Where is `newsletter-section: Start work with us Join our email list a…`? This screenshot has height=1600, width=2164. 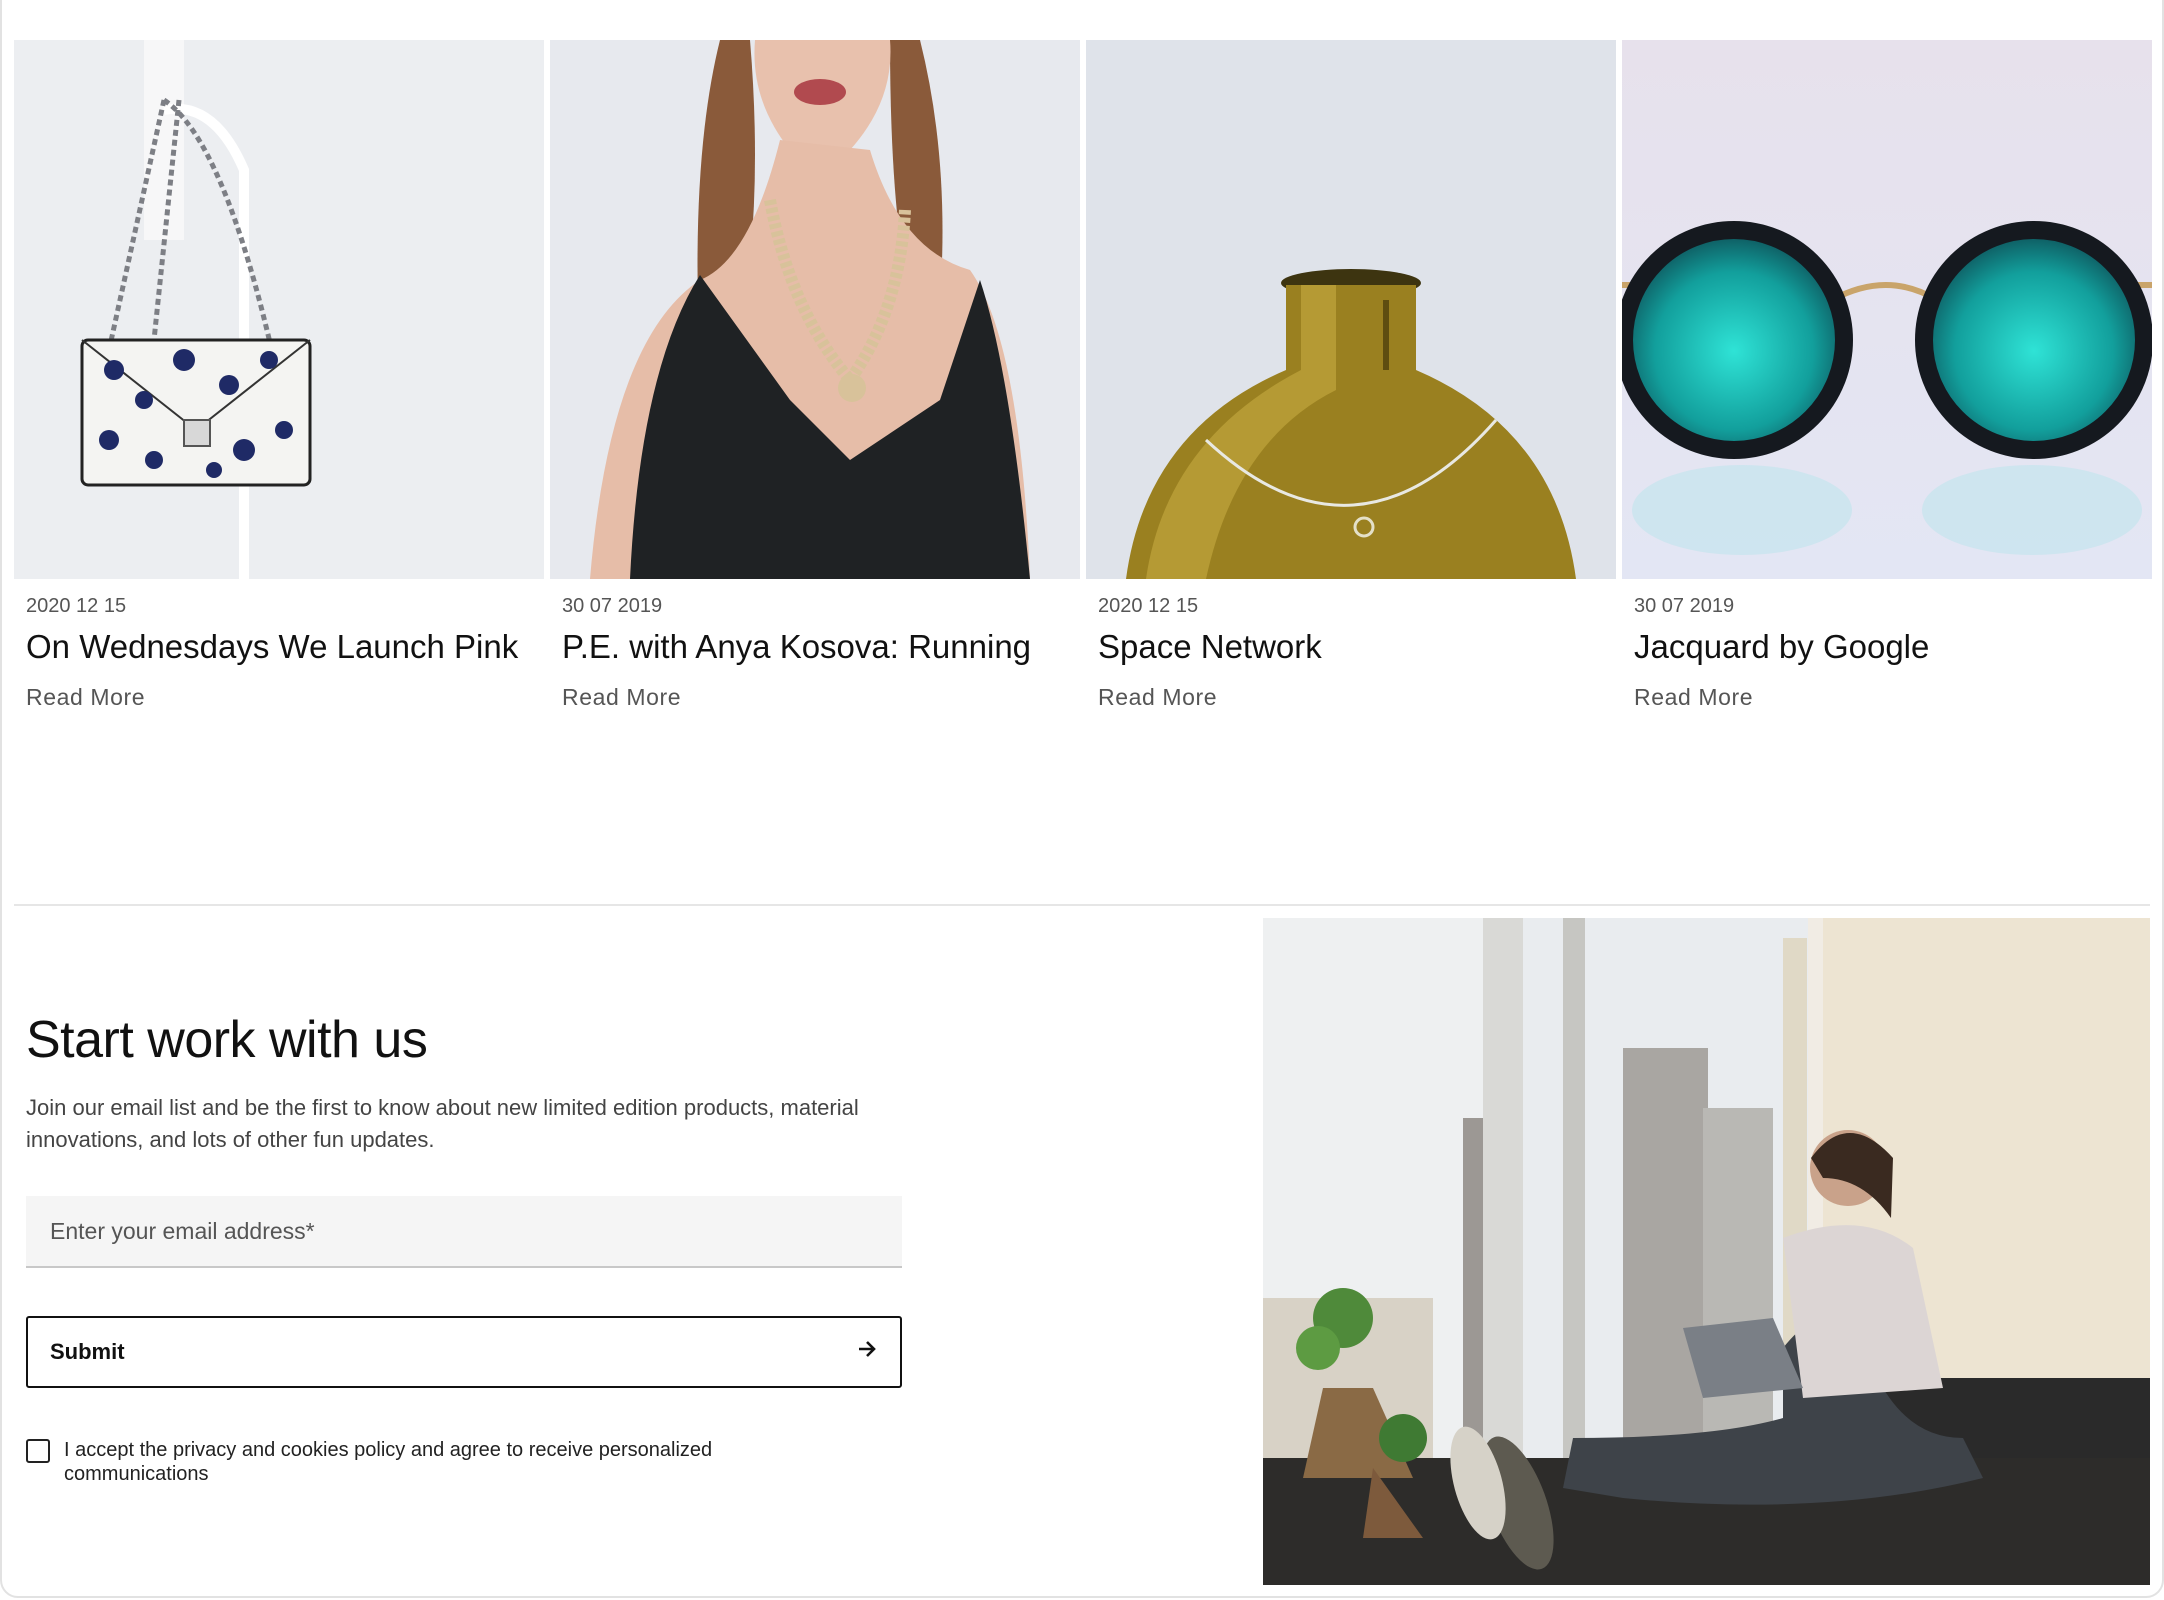 newsletter-section: Start work with us Join our email list a… is located at coordinates (466, 1248).